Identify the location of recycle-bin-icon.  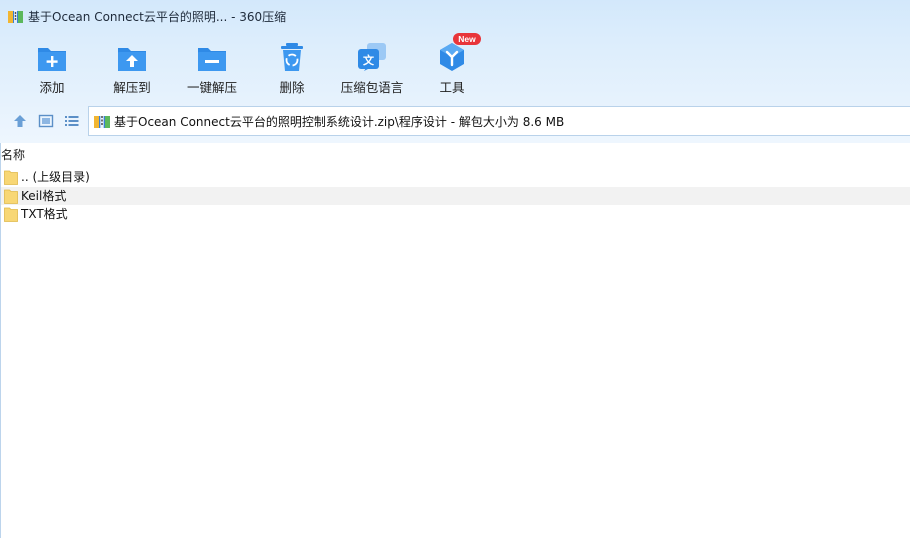
(292, 57).